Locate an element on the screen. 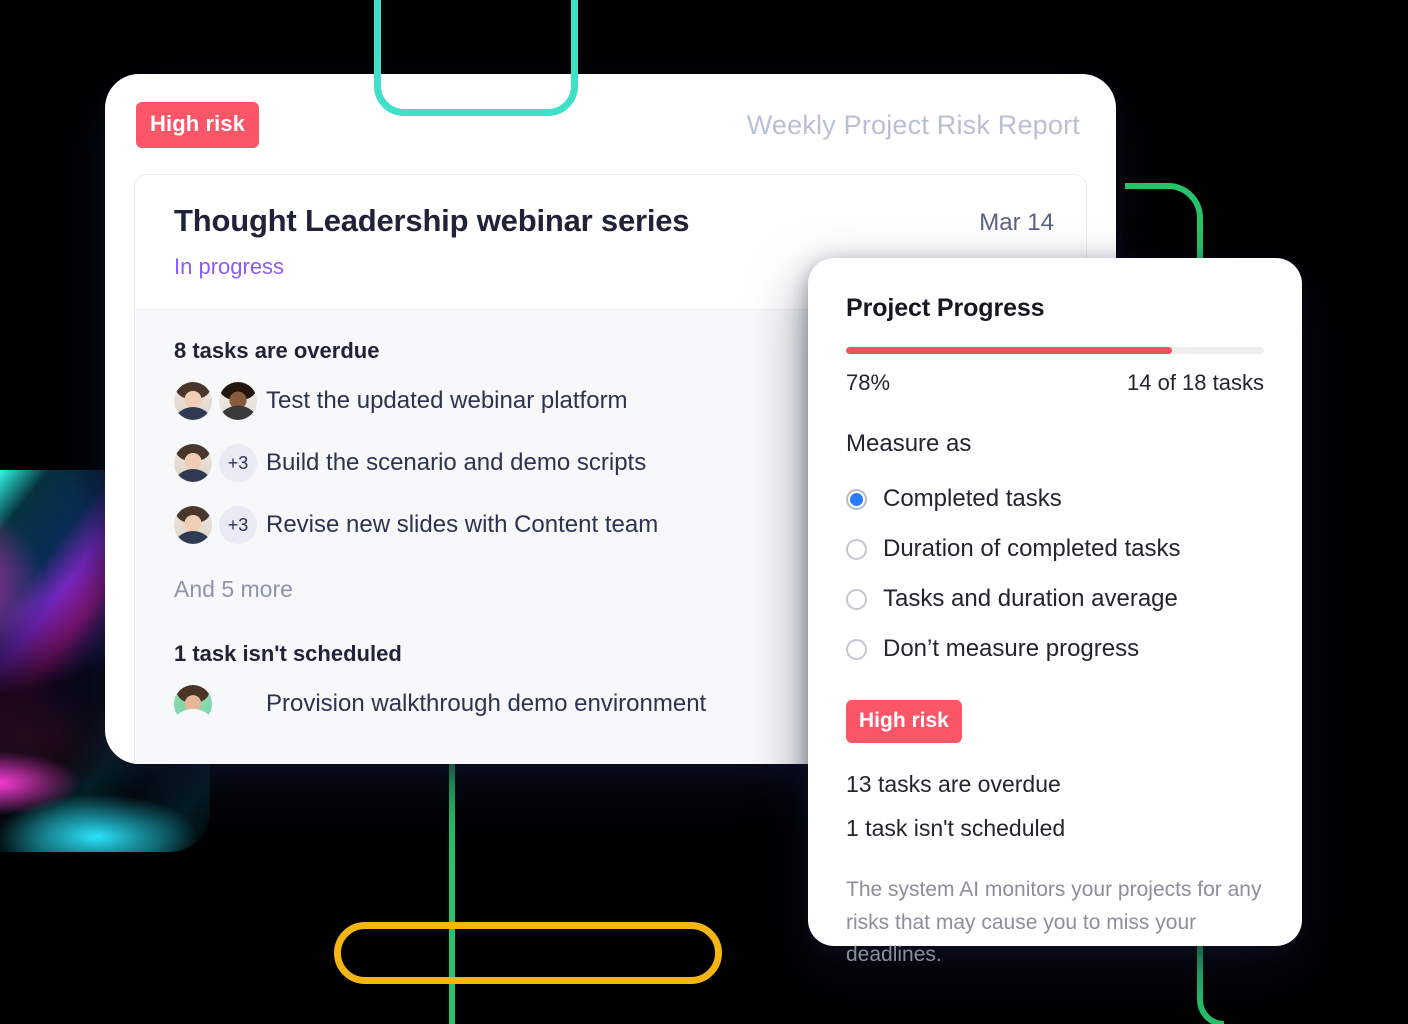 The height and width of the screenshot is (1024, 1408). task-name: Provision walkthrough demo environment is located at coordinates (540, 704).